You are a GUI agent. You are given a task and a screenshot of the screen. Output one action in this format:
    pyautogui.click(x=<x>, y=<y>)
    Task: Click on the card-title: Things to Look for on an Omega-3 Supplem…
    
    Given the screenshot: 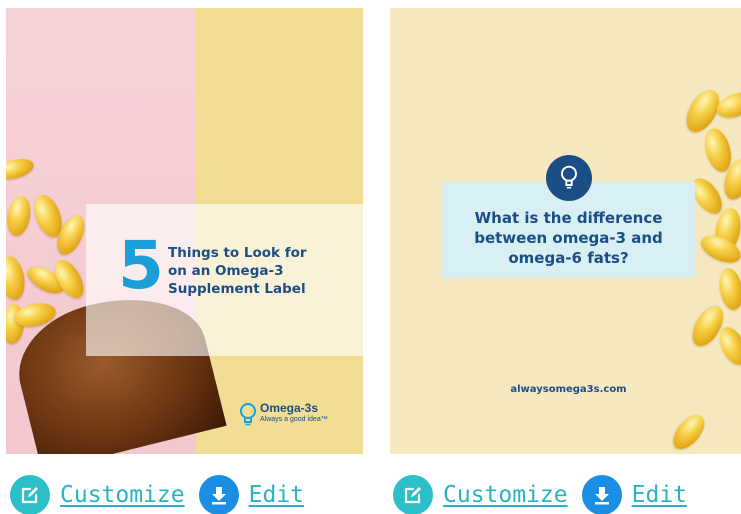 What is the action you would take?
    pyautogui.click(x=237, y=271)
    